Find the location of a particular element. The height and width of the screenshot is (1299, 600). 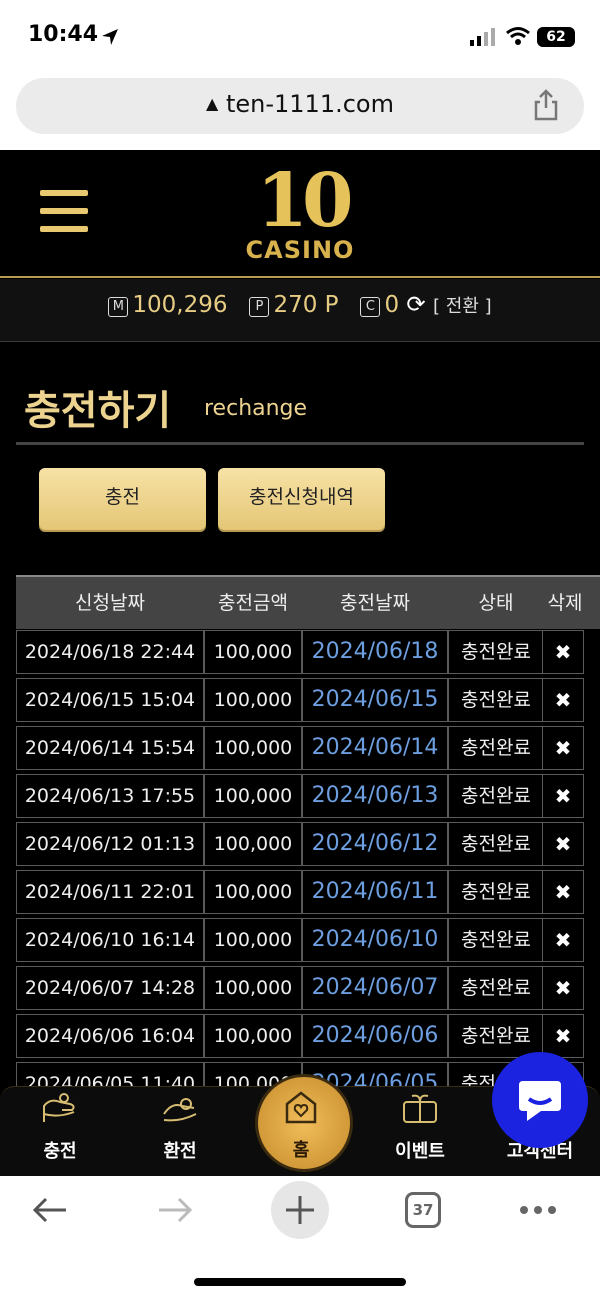

switch-button: [ 전환 ] is located at coordinates (462, 306).